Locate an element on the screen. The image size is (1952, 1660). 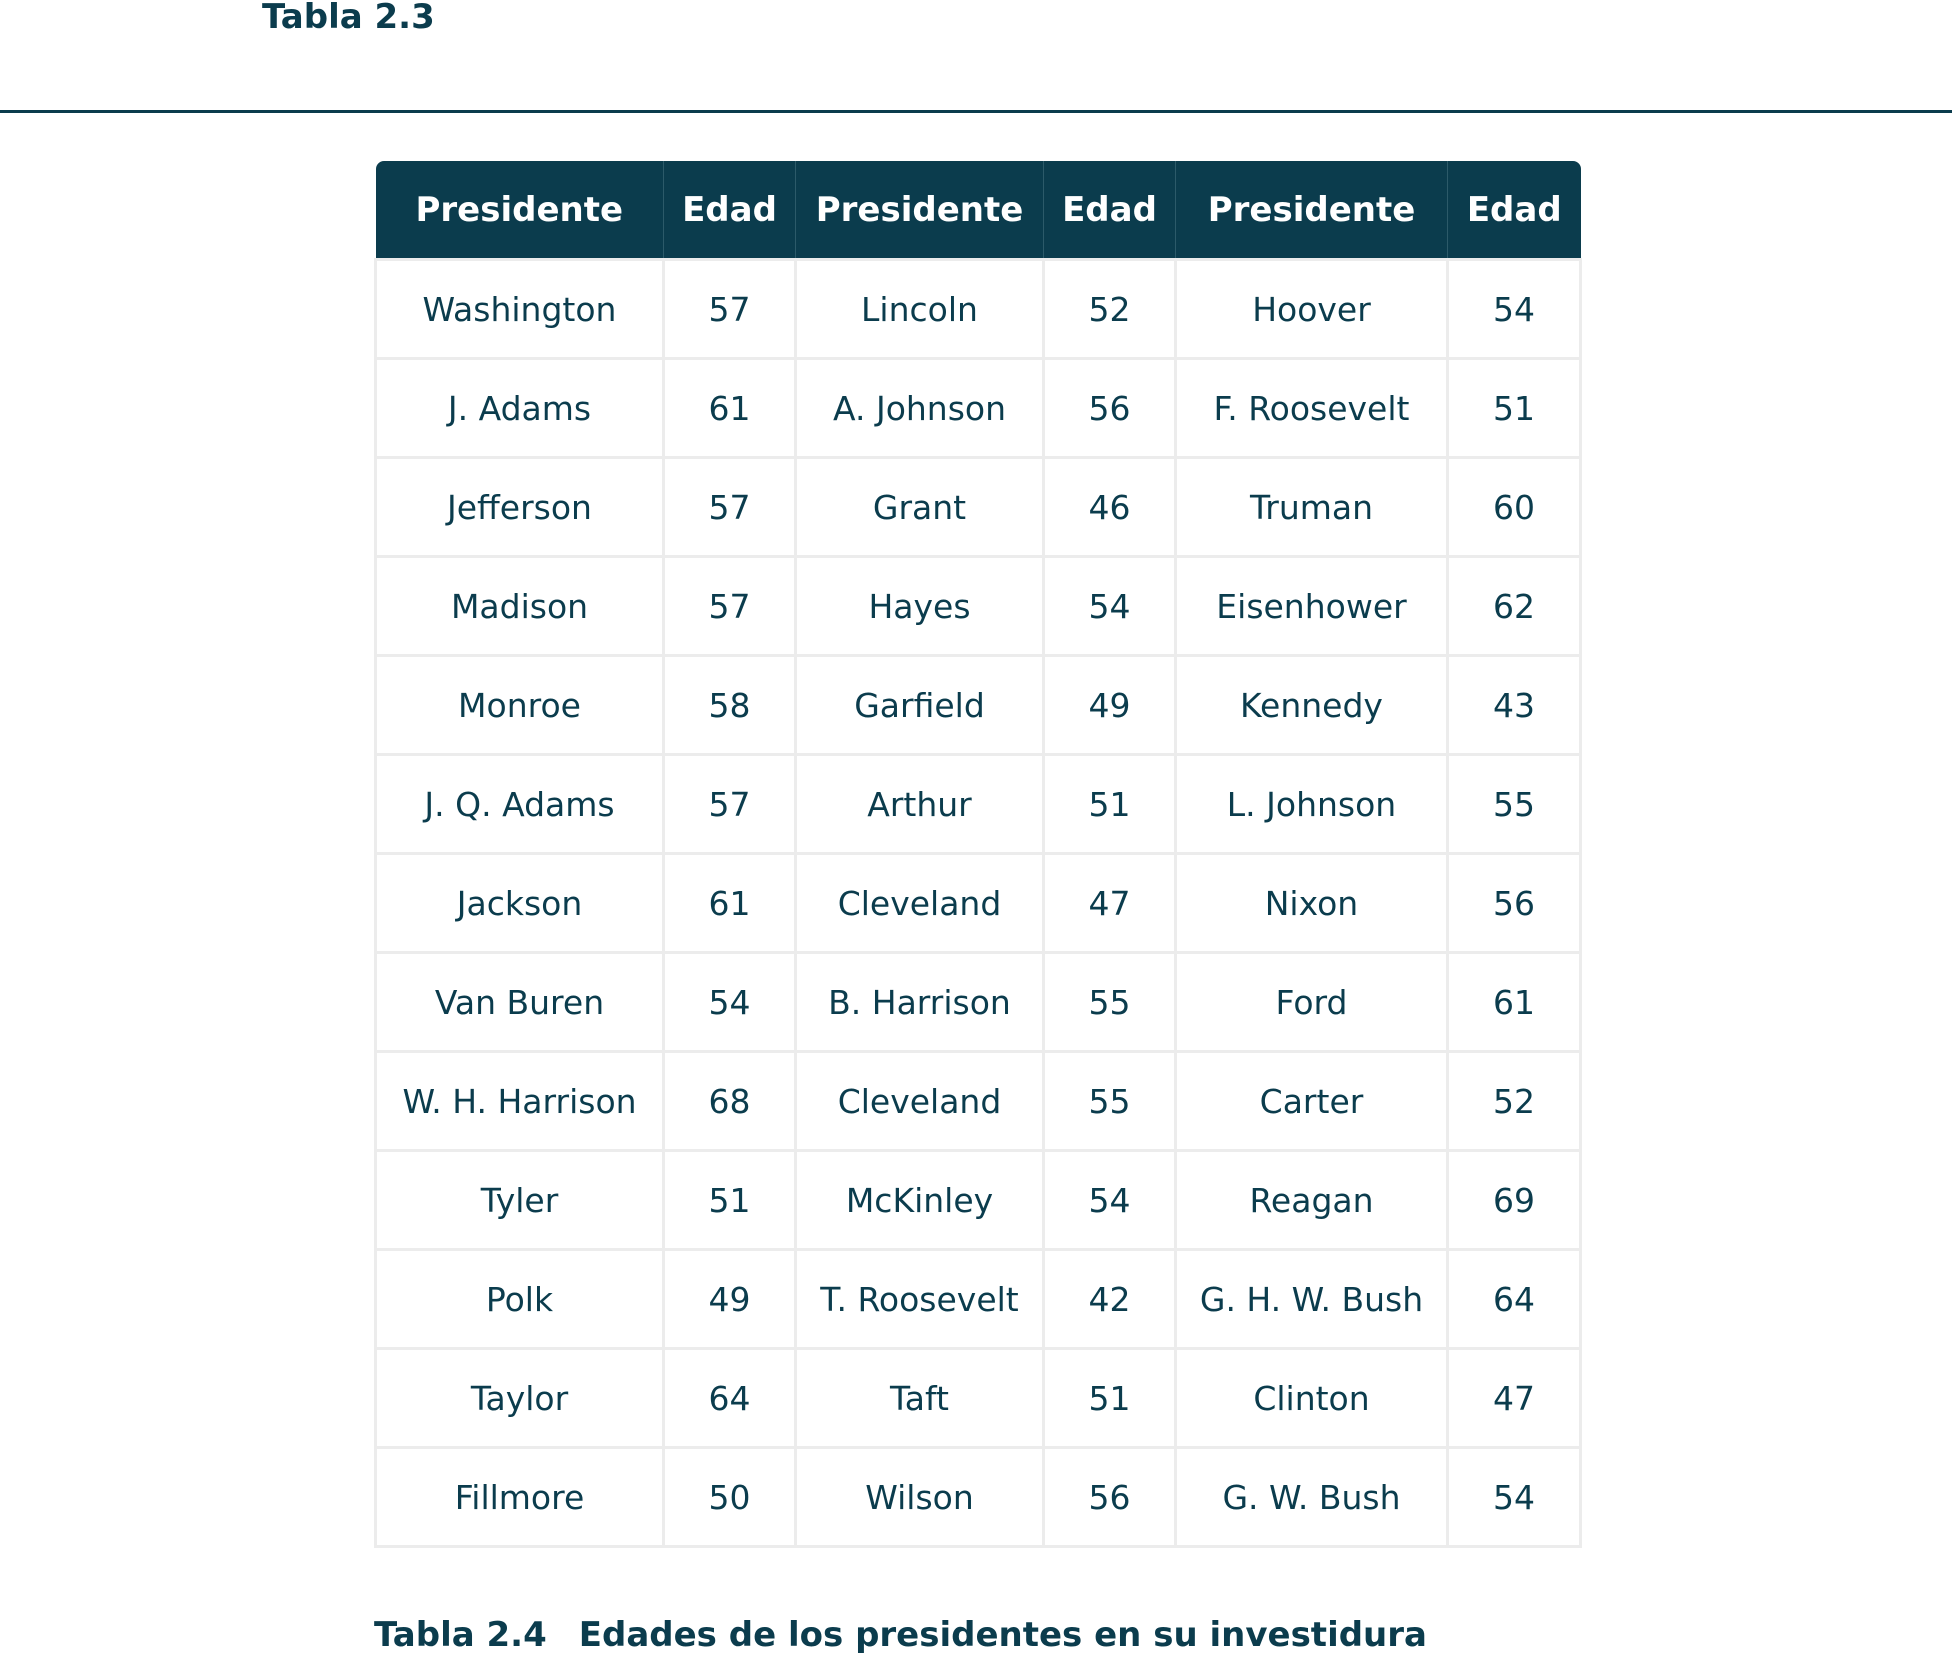
table-row: Tyler 51 McKinley 54 Reagan 69 is located at coordinates (978, 1200).